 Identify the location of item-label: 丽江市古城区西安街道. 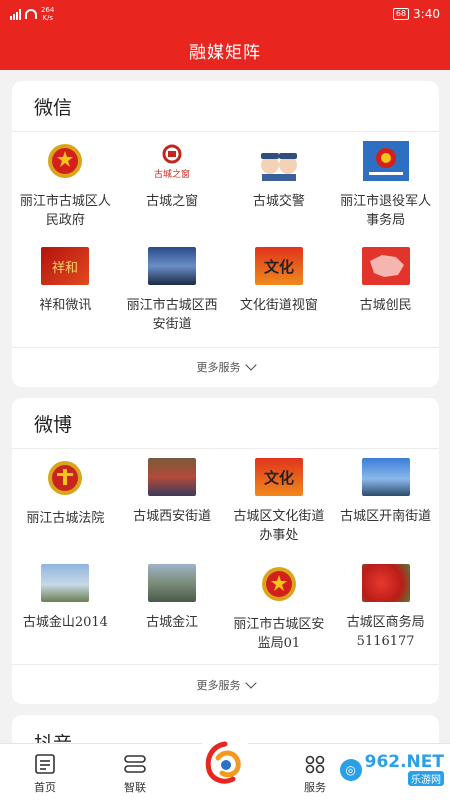
(172, 315).